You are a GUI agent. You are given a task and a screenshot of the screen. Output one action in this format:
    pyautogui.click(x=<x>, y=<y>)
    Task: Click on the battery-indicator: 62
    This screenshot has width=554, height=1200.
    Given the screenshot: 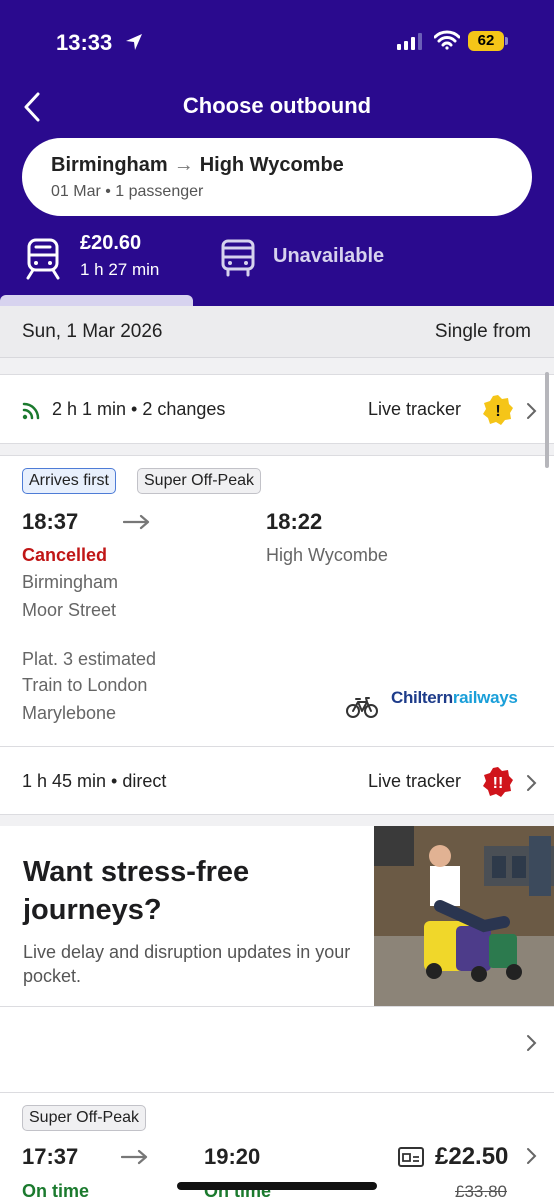 What is the action you would take?
    pyautogui.click(x=488, y=41)
    